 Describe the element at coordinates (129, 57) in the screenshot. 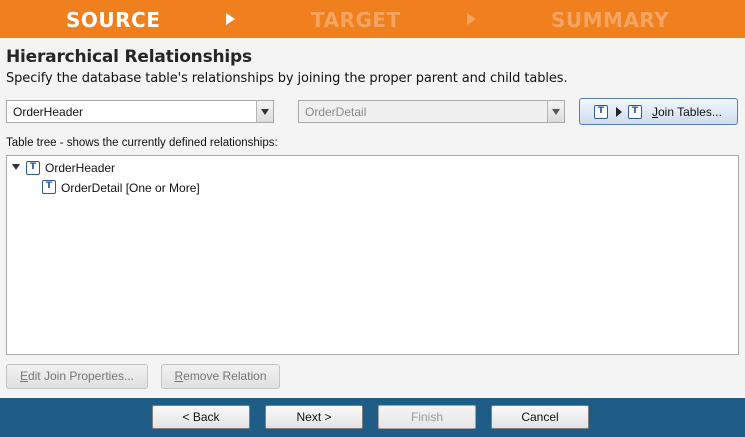

I see `page-title: Hierarchical Relationships` at that location.